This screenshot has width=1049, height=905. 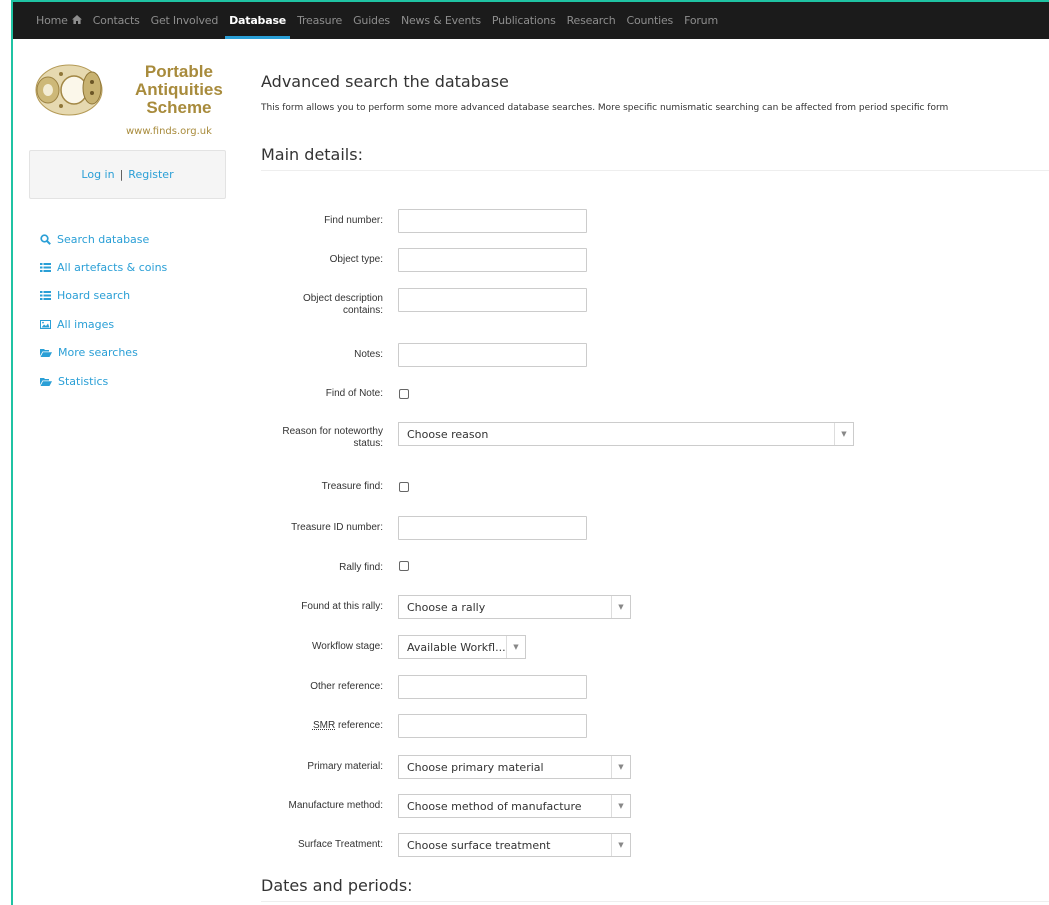 What do you see at coordinates (492, 300) in the screenshot?
I see `object-description-input` at bounding box center [492, 300].